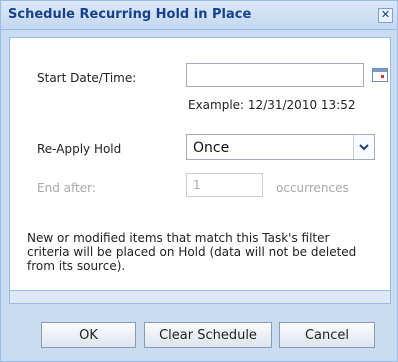  Describe the element at coordinates (272, 105) in the screenshot. I see `date-example-hint: Example: 12/31/2010 13:52` at that location.